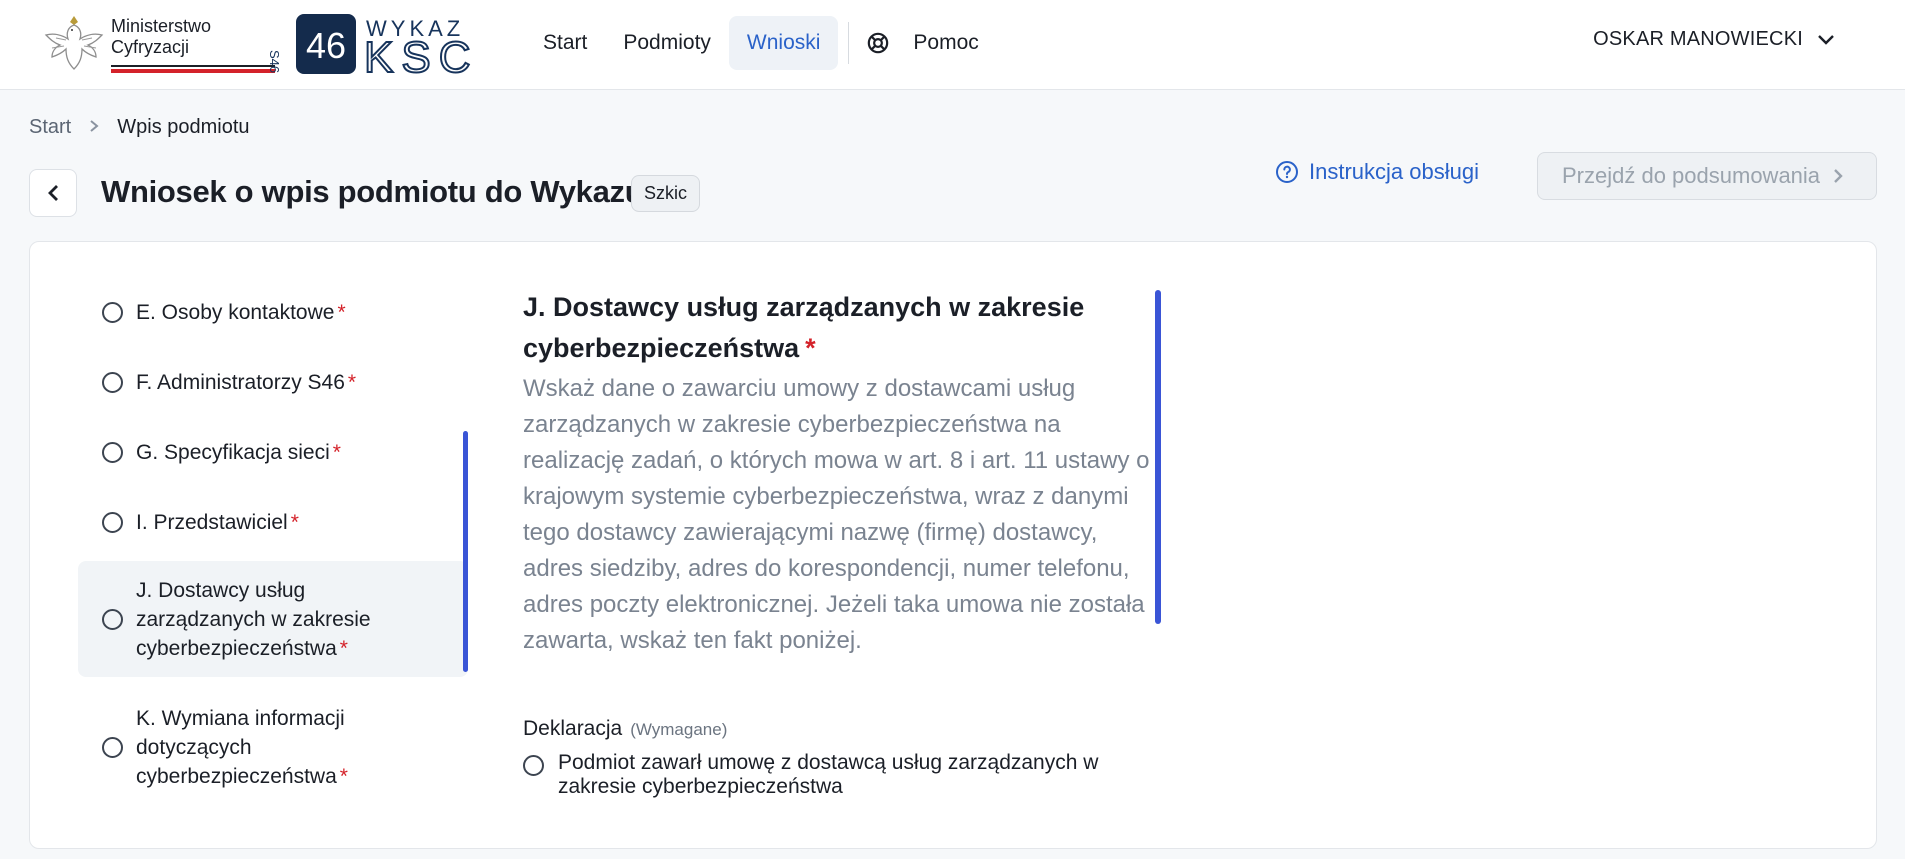 Image resolution: width=1905 pixels, height=859 pixels. I want to click on step-label: G. Specyfikacja sieci *, so click(238, 452).